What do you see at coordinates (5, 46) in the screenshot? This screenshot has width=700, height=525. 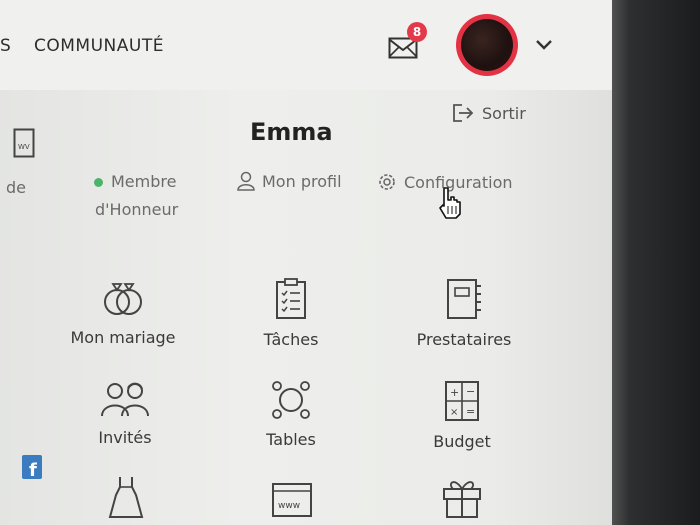 I see `nav-item-partial: S` at bounding box center [5, 46].